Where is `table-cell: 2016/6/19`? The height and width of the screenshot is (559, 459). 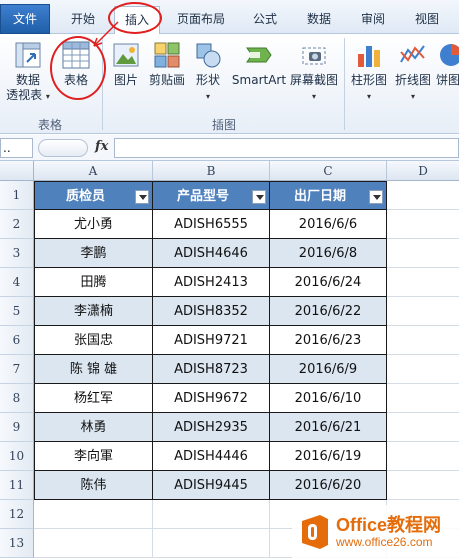
table-cell: 2016/6/19 is located at coordinates (328, 456).